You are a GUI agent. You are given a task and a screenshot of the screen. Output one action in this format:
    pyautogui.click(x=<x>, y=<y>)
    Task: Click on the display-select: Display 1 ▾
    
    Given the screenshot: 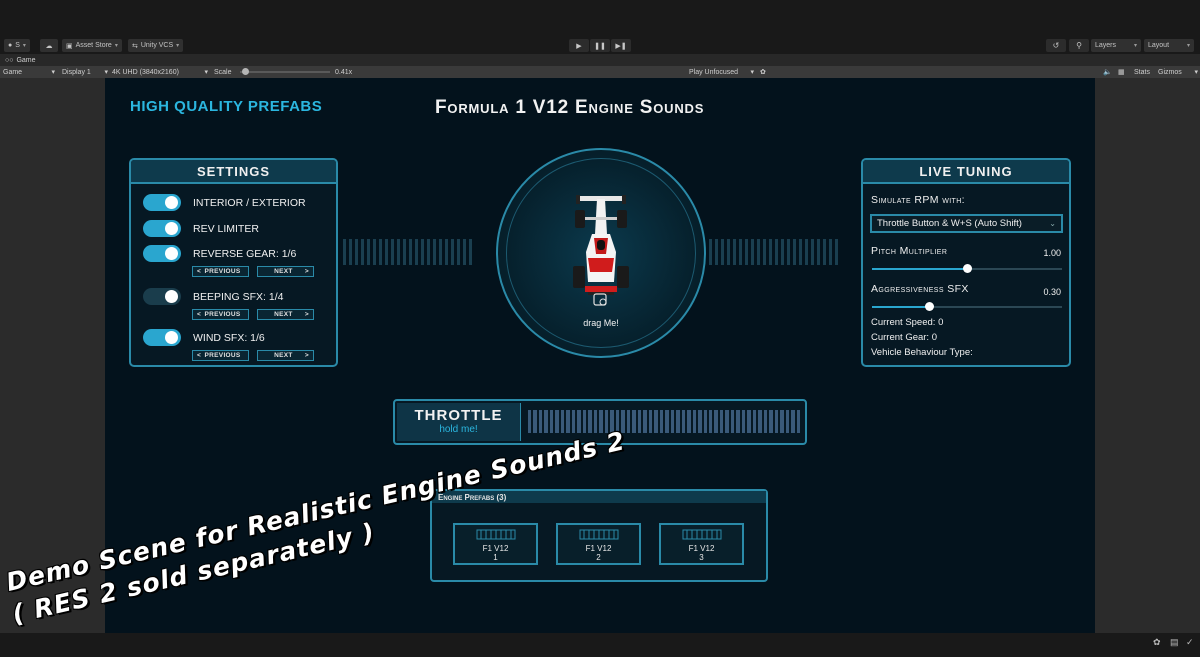 What is the action you would take?
    pyautogui.click(x=85, y=72)
    